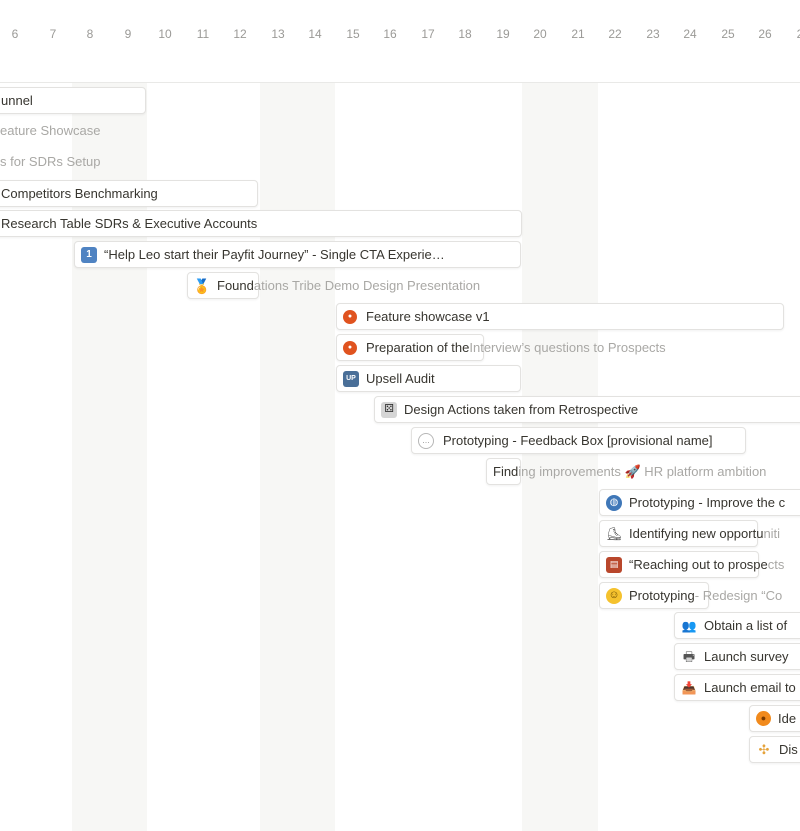  Describe the element at coordinates (776, 564) in the screenshot. I see `item-title-overflow: cts` at that location.